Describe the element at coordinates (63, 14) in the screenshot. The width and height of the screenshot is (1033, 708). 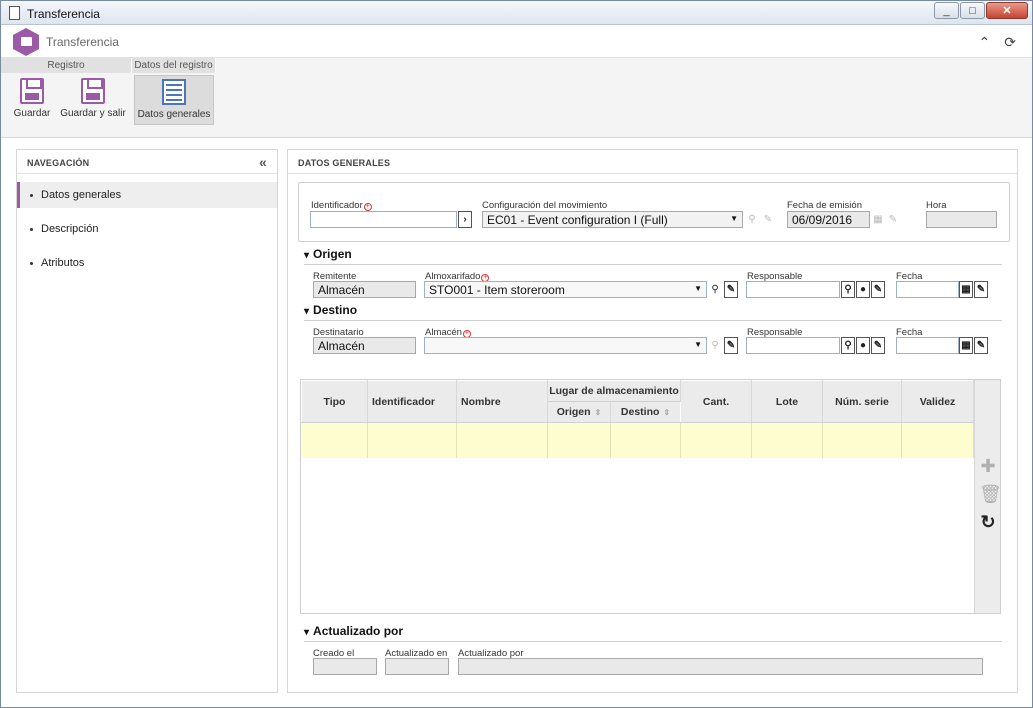
I see `window-title: Transferencia` at that location.